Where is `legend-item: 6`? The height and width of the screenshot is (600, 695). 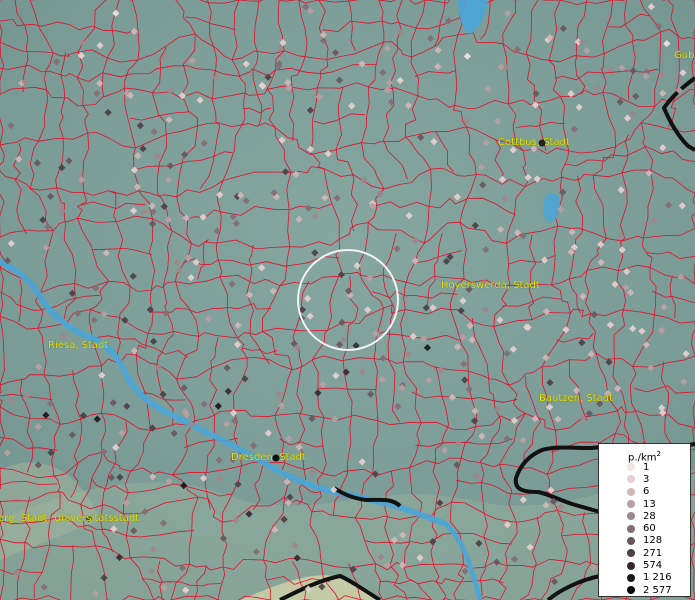 legend-item: 6 is located at coordinates (644, 492).